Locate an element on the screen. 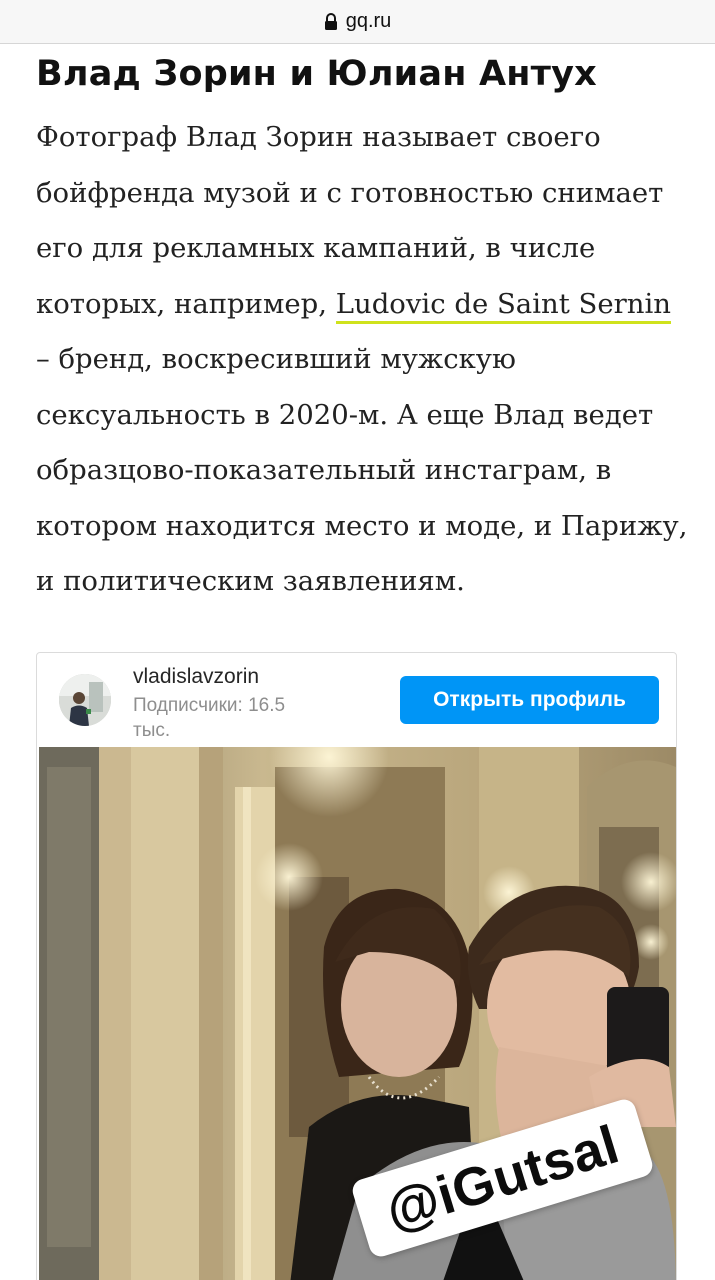  browser-url-bar: gq.ru is located at coordinates (357, 22).